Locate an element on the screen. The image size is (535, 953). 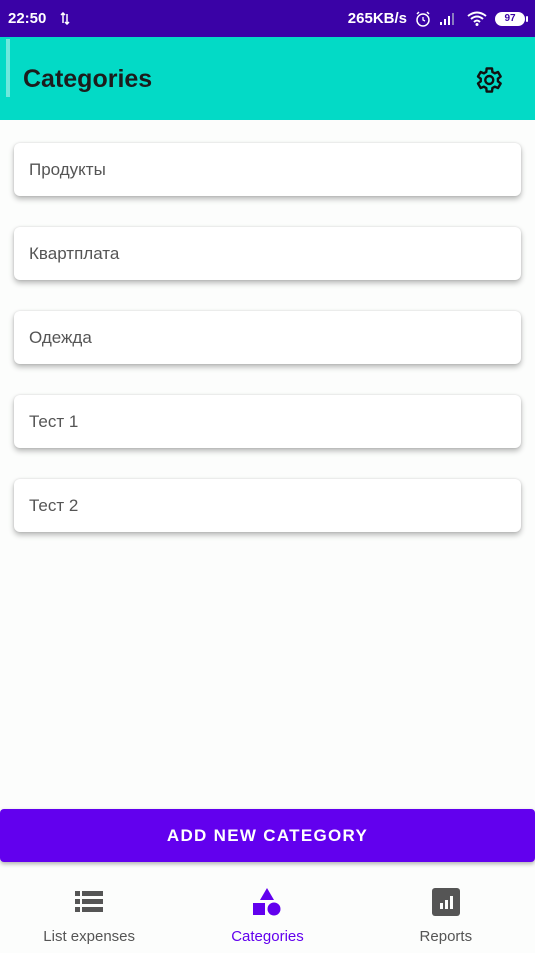
status-bar: 22:50 265KB/s 97 is located at coordinates (267, 18).